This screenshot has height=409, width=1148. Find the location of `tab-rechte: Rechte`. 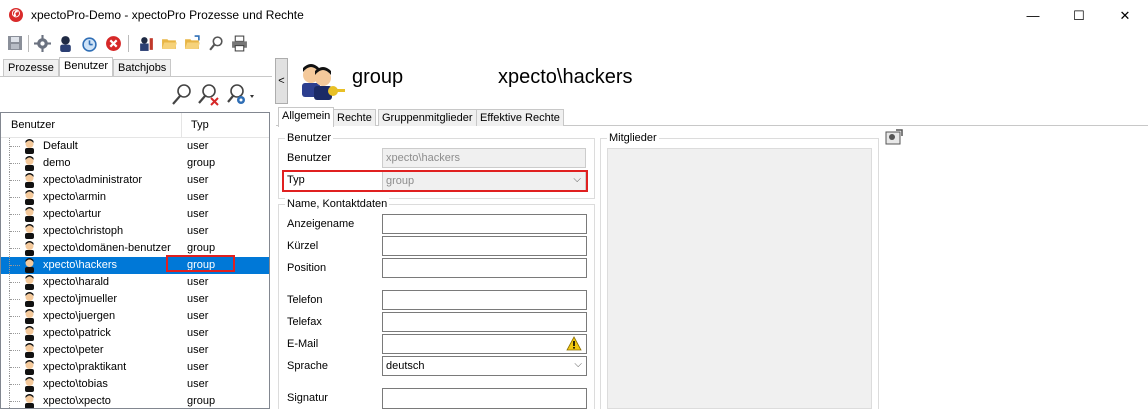

tab-rechte: Rechte is located at coordinates (354, 117).